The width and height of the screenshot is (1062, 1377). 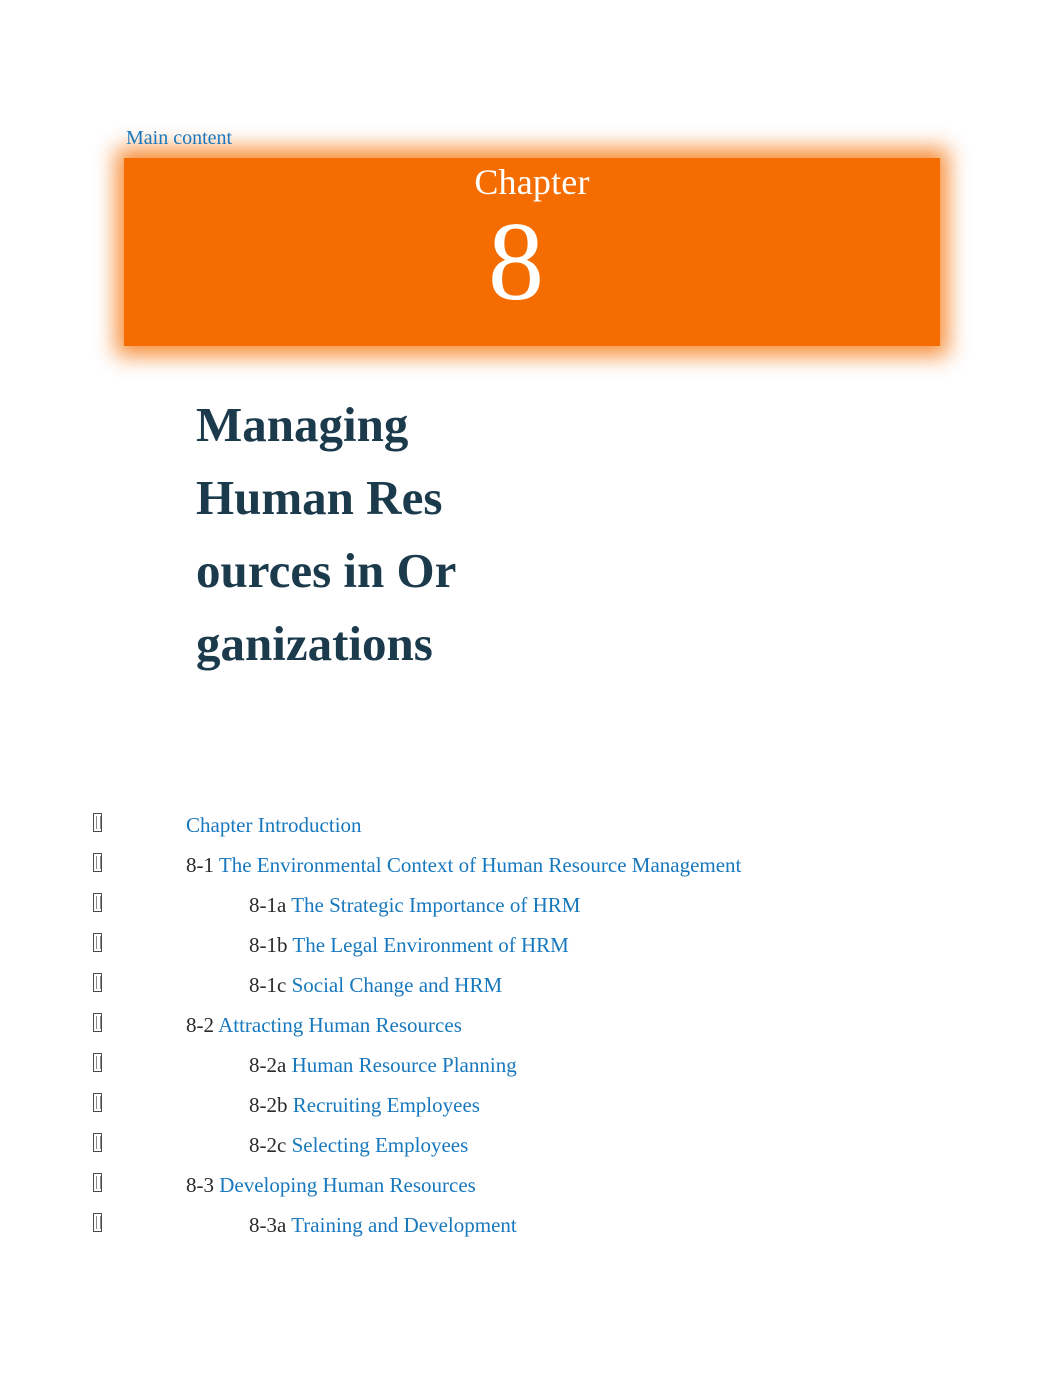 What do you see at coordinates (397, 985) in the screenshot?
I see `toc-section-link: Social Change and HRM` at bounding box center [397, 985].